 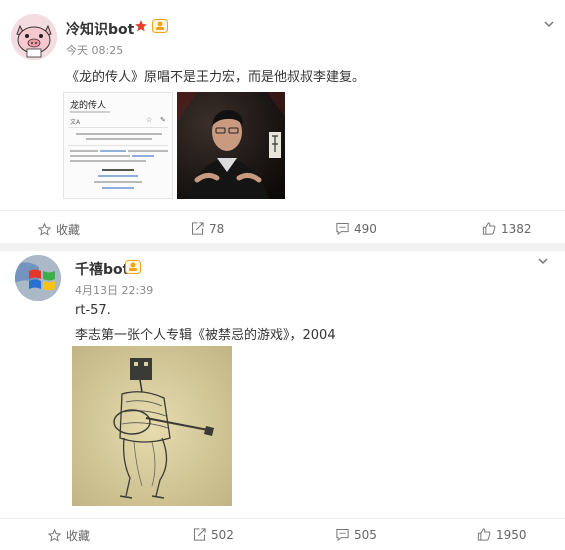 I want to click on windows-logo-icon, so click(x=38, y=278).